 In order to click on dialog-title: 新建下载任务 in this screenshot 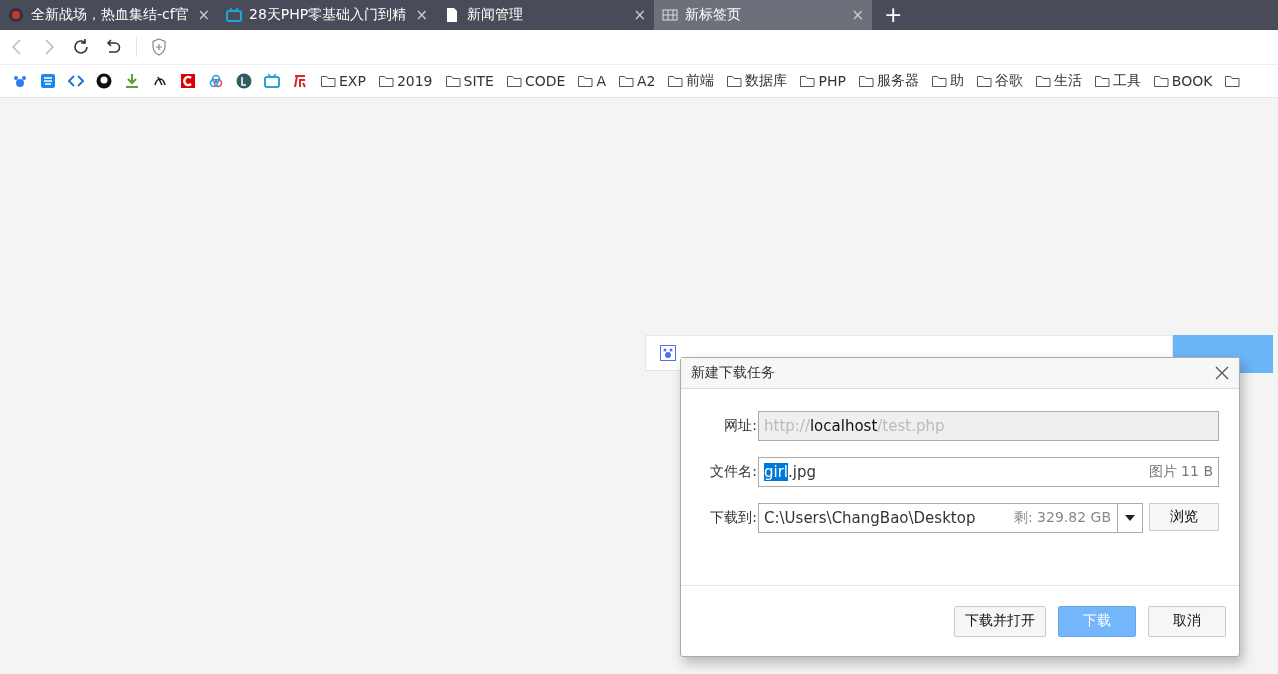, I will do `click(733, 373)`.